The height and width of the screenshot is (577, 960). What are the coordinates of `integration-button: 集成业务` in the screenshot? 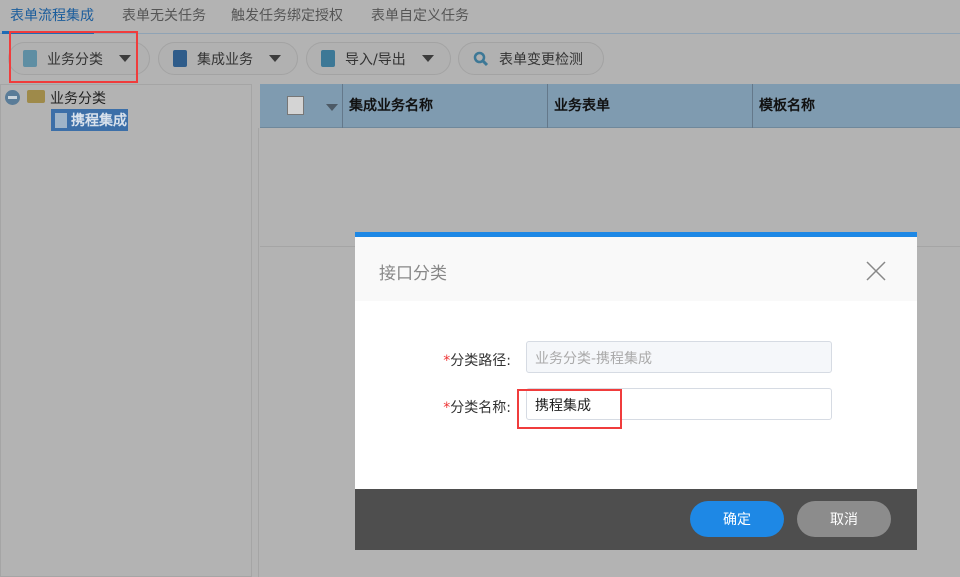 It's located at (228, 58).